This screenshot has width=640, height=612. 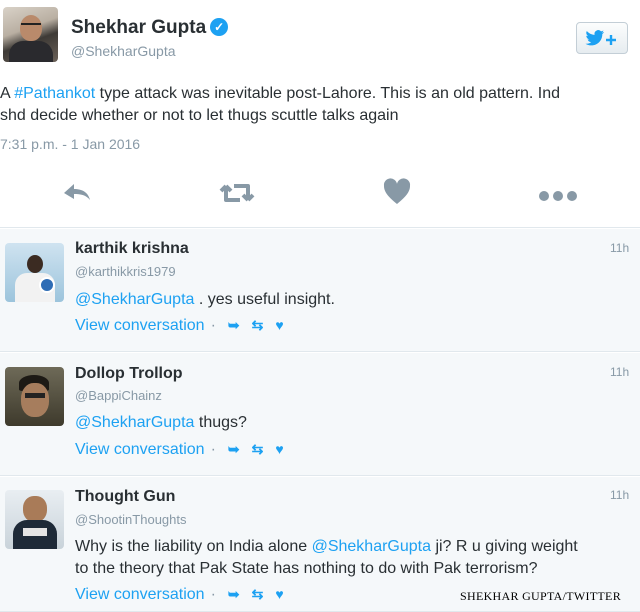 What do you see at coordinates (397, 197) in the screenshot?
I see `like-icon` at bounding box center [397, 197].